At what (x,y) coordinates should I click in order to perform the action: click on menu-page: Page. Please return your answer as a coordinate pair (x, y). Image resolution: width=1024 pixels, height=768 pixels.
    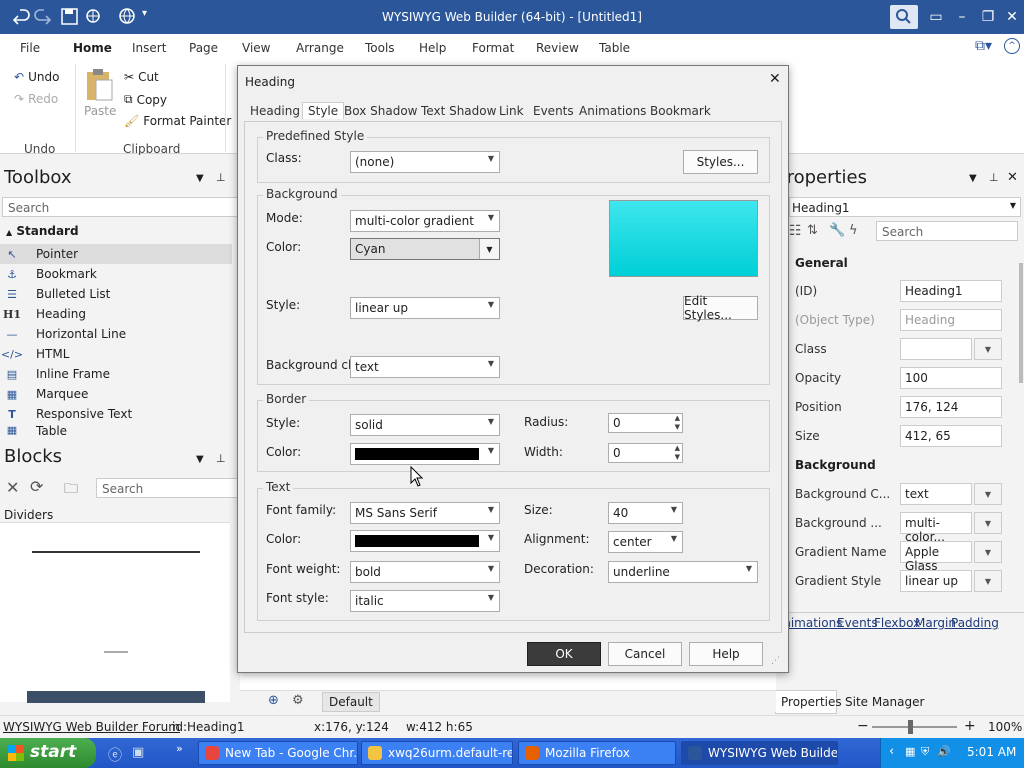
    Looking at the image, I should click on (203, 48).